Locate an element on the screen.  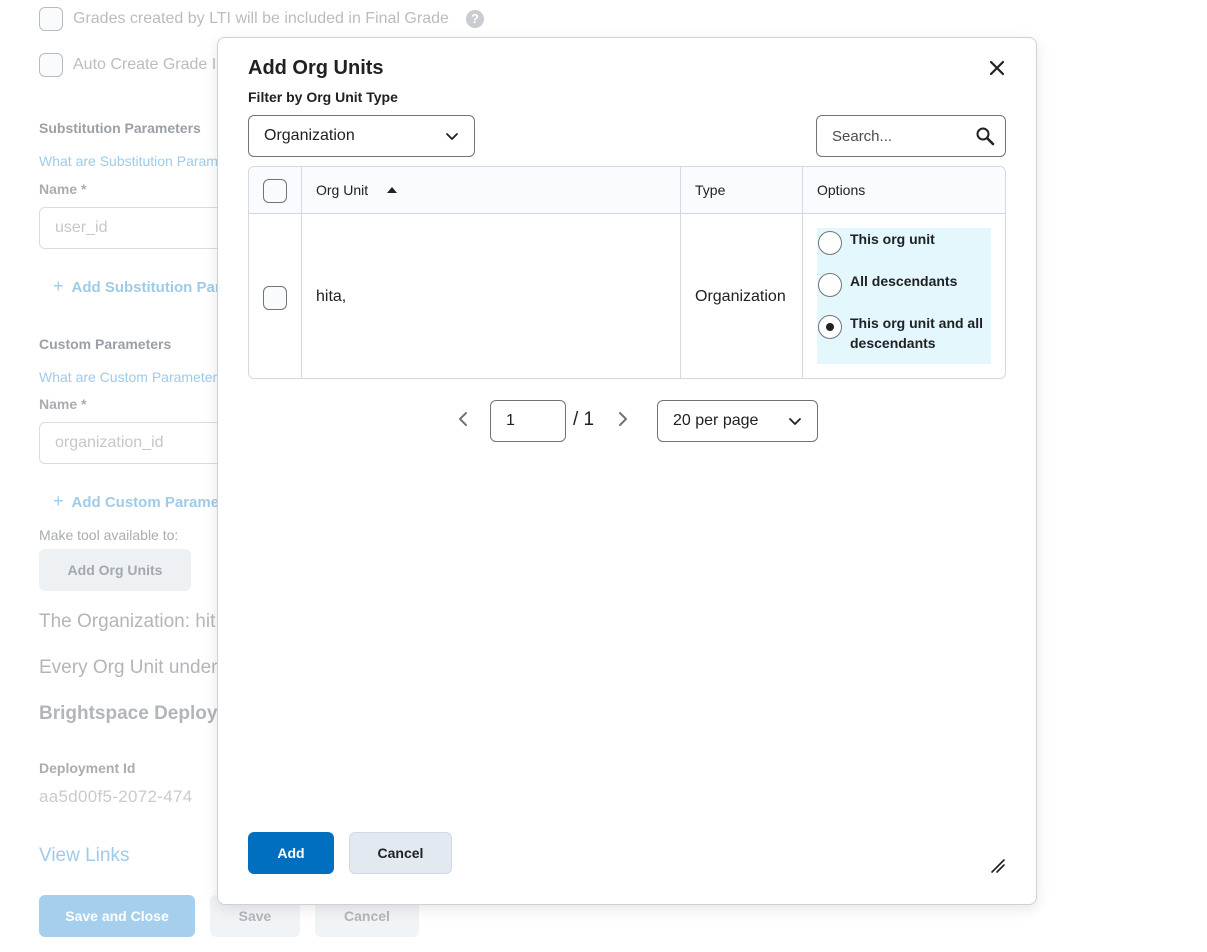
column-header-org-unit: Org Unit is located at coordinates (342, 190).